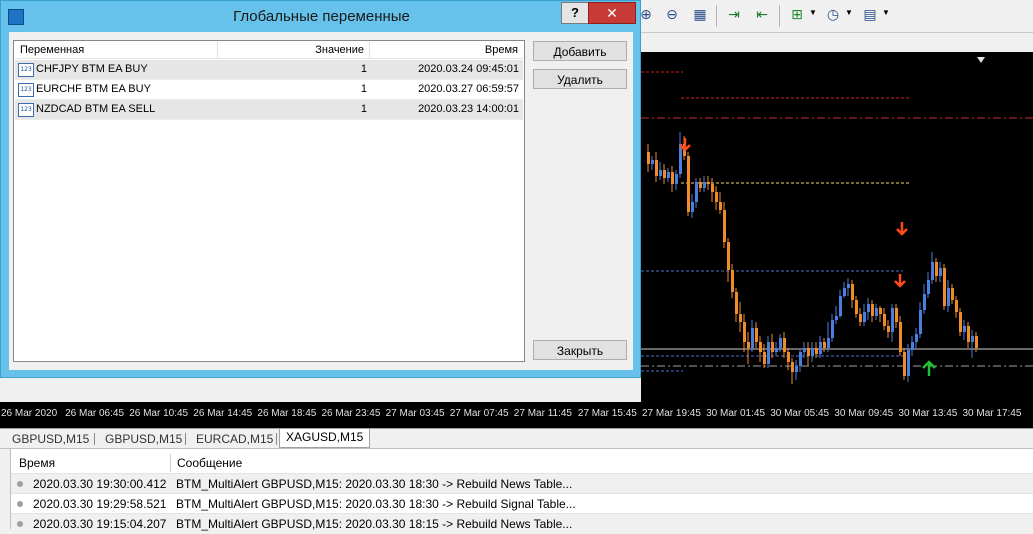 The width and height of the screenshot is (1033, 534). I want to click on variable-name: CHFJPY BTM EA BUY, so click(92, 69).